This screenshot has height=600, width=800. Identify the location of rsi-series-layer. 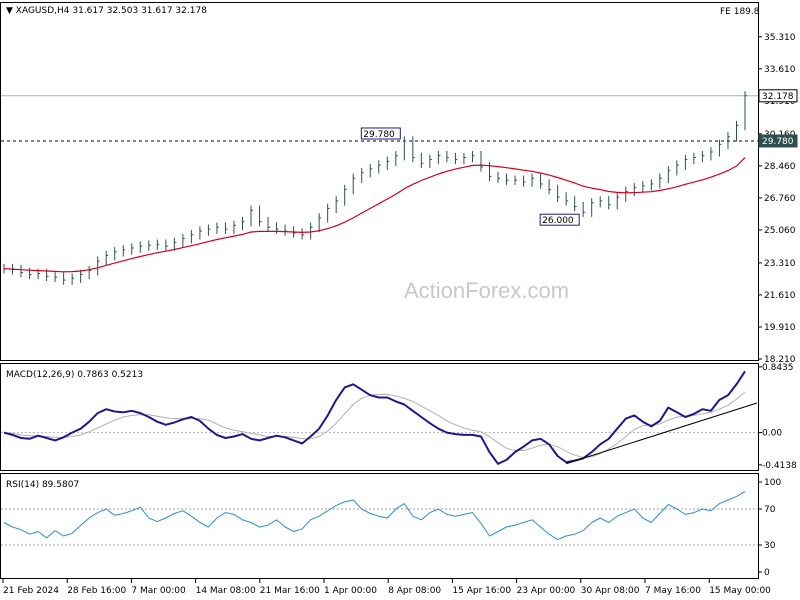
(379, 518).